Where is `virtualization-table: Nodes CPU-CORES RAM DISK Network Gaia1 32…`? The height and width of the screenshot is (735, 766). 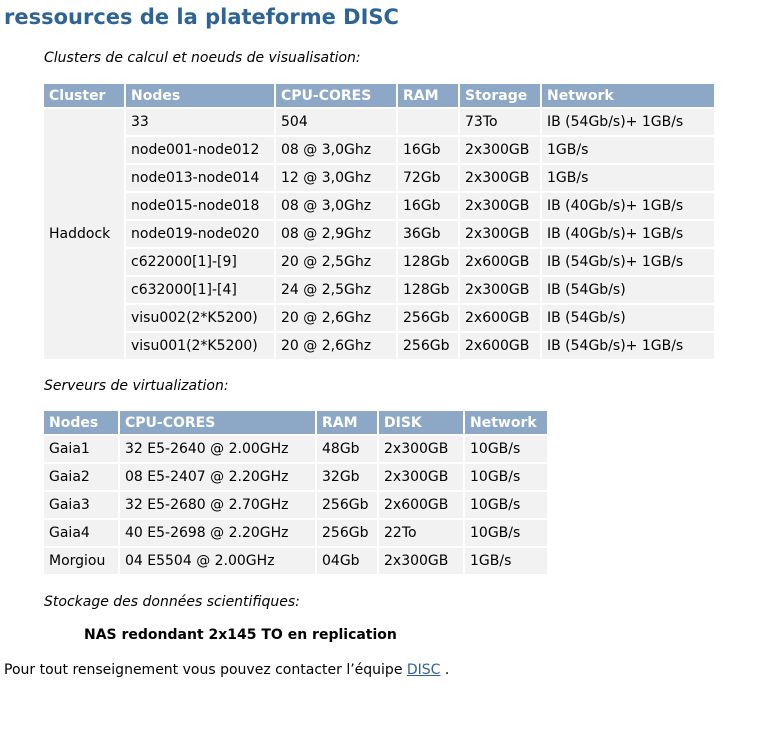
virtualization-table: Nodes CPU-CORES RAM DISK Network Gaia1 32… is located at coordinates (295, 492).